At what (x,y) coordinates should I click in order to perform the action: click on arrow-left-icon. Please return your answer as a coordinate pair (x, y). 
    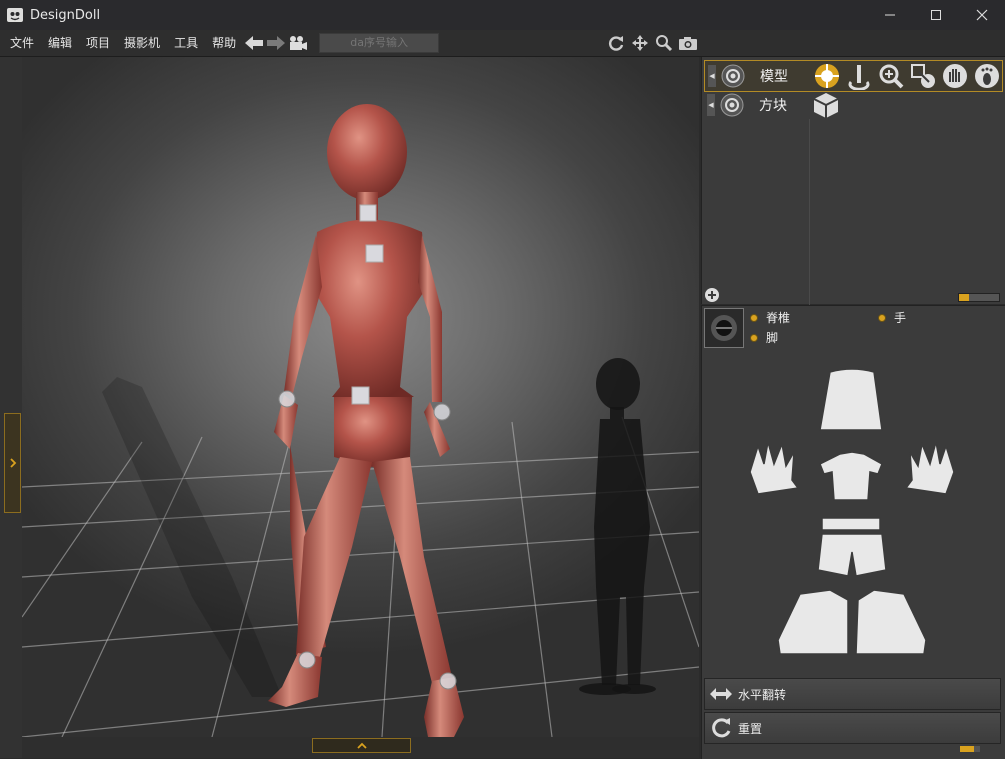
    Looking at the image, I should click on (254, 43).